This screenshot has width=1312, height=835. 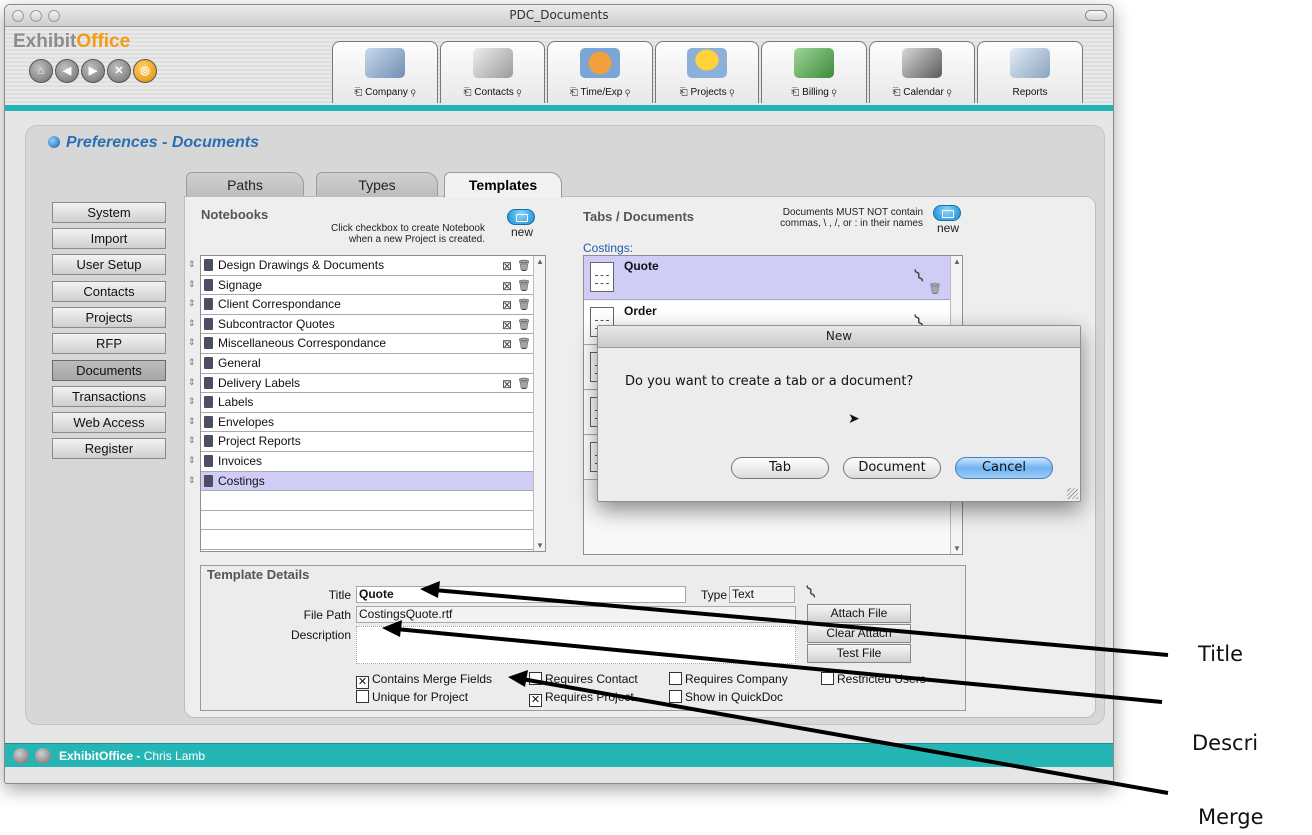 What do you see at coordinates (779, 665) in the screenshot?
I see `description-arrow` at bounding box center [779, 665].